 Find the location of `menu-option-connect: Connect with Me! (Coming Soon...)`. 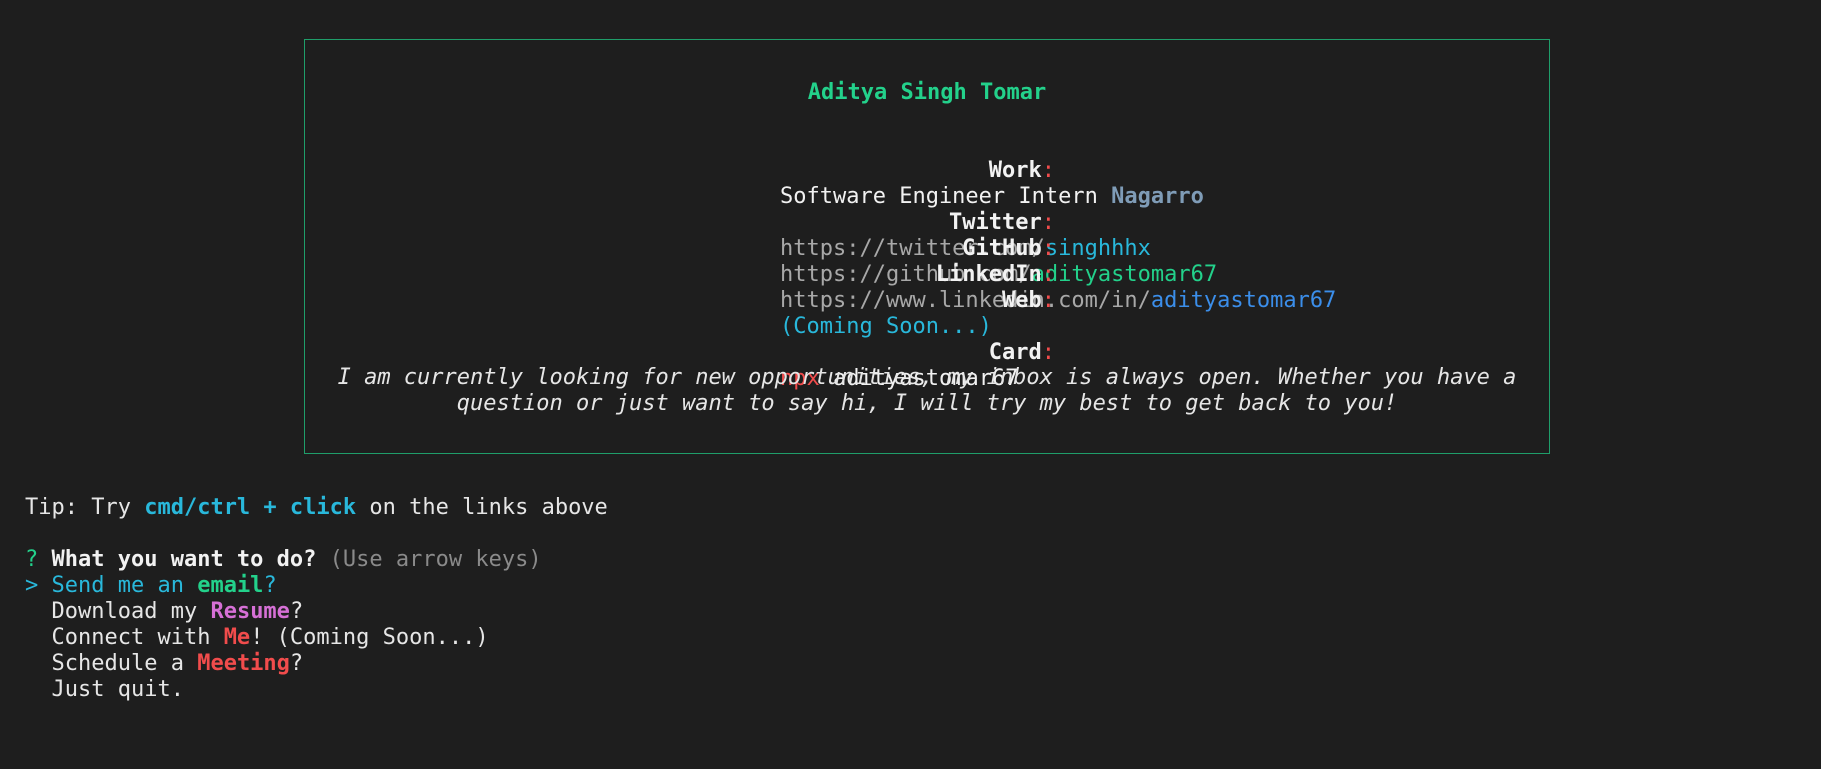

menu-option-connect: Connect with Me! (Coming Soon...) is located at coordinates (257, 638).